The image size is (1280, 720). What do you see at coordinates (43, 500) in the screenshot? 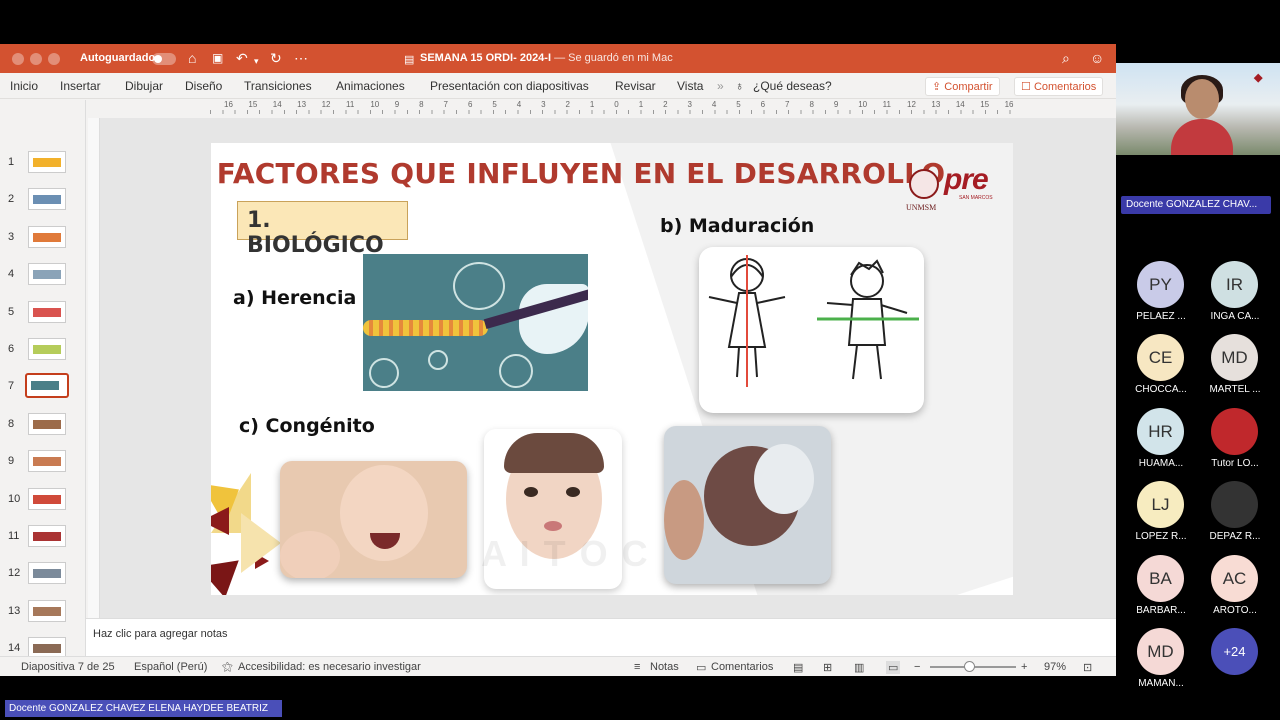
I see `slide-thumbnail: 10` at bounding box center [43, 500].